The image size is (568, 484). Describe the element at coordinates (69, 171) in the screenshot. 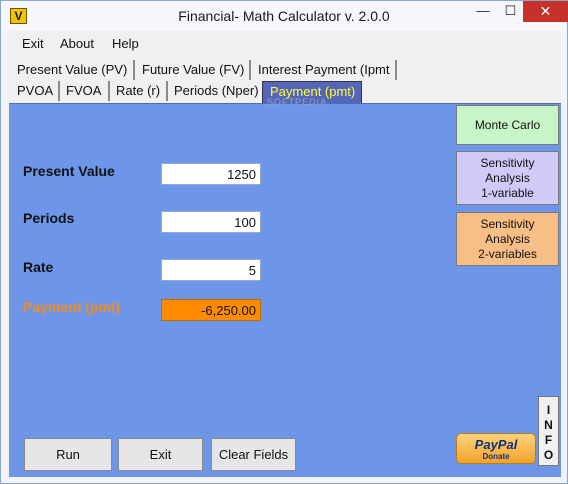

I see `present-value-label: Present Value` at that location.